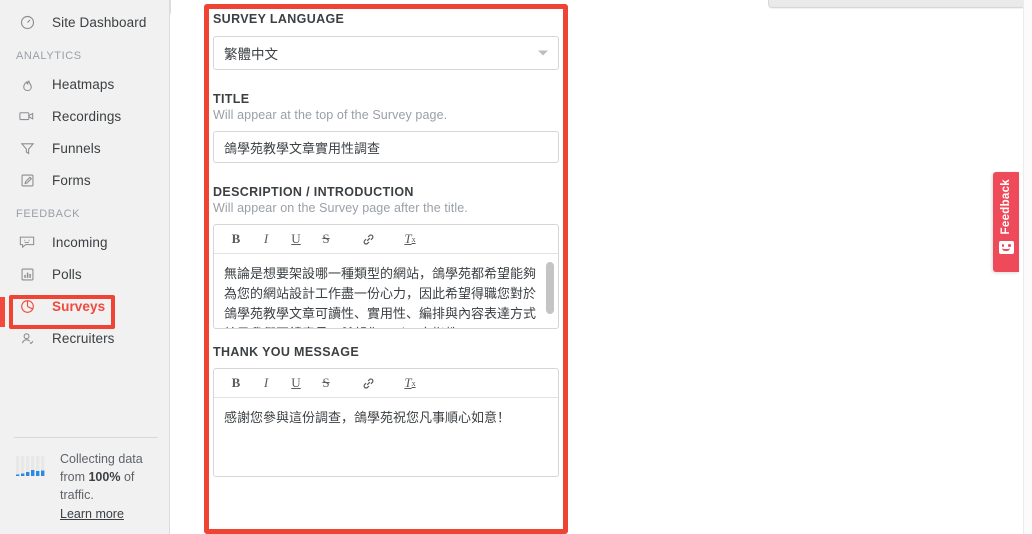 The width and height of the screenshot is (1032, 534). I want to click on title-input: 鴿學苑教學文章實用性調查, so click(386, 147).